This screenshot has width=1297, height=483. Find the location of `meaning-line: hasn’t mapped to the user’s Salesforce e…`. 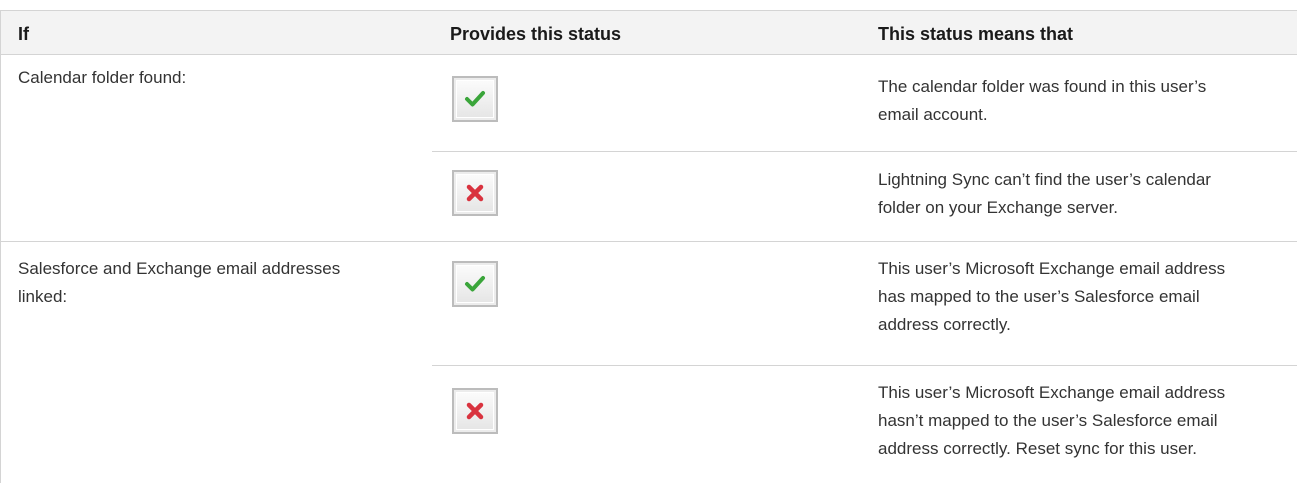

meaning-line: hasn’t mapped to the user’s Salesforce e… is located at coordinates (1048, 420).